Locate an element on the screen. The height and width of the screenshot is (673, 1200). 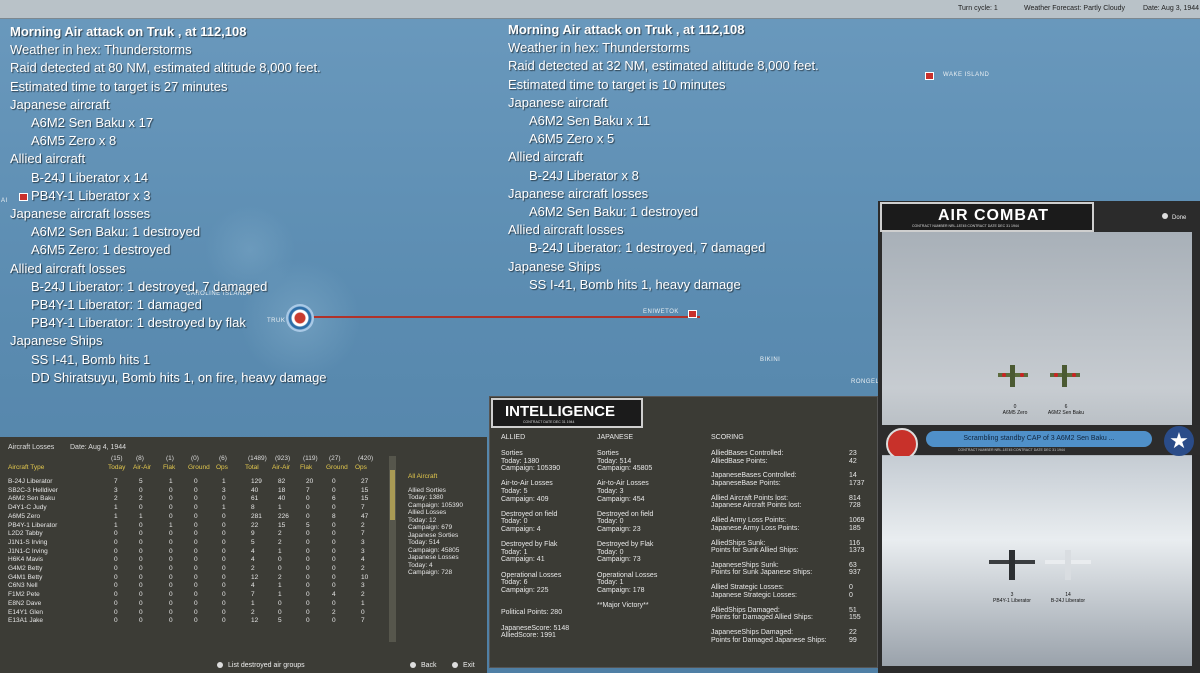
table-cell: 4 is located at coordinates (253, 586).